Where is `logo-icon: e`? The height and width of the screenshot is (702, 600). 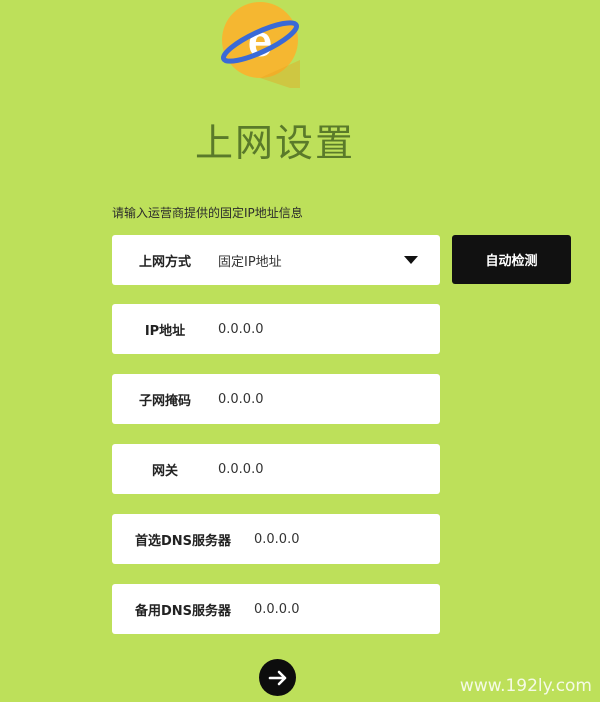 logo-icon: e is located at coordinates (260, 44).